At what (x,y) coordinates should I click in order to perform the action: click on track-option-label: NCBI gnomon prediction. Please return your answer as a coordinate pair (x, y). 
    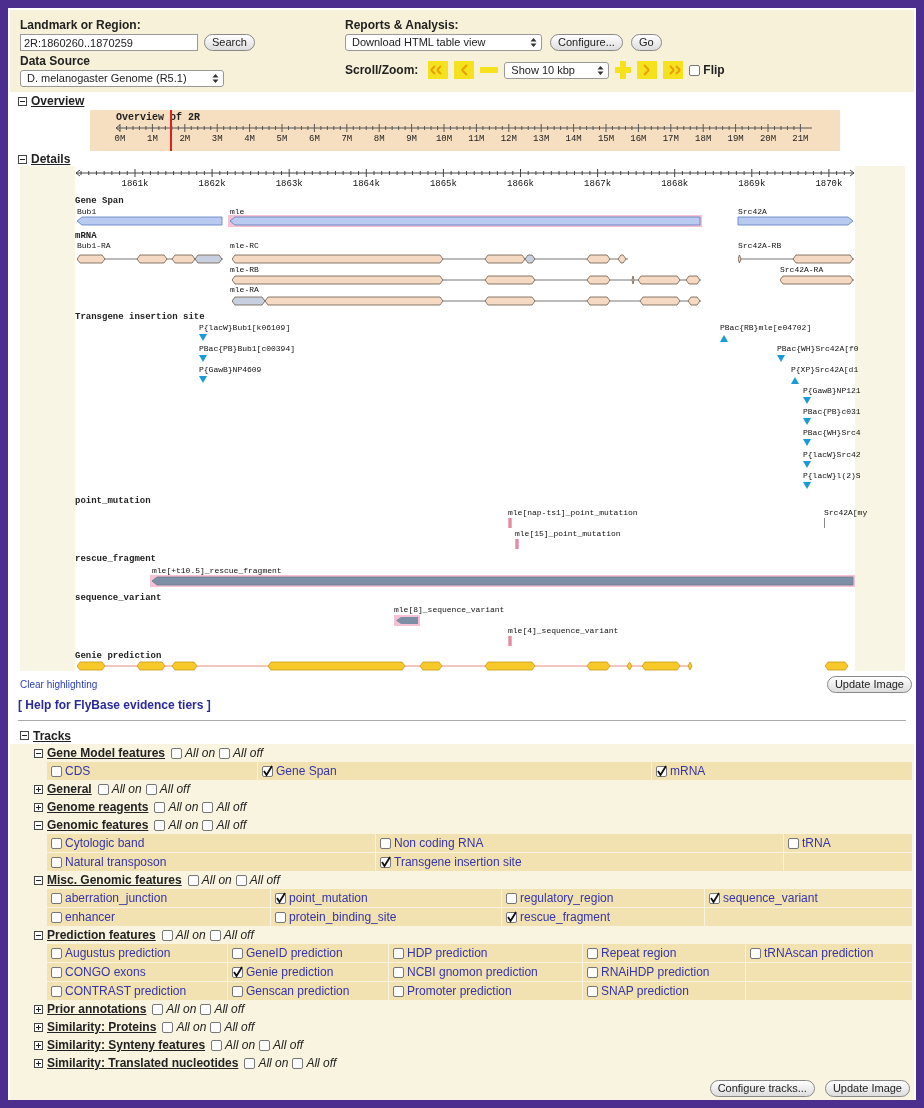
    Looking at the image, I should click on (472, 972).